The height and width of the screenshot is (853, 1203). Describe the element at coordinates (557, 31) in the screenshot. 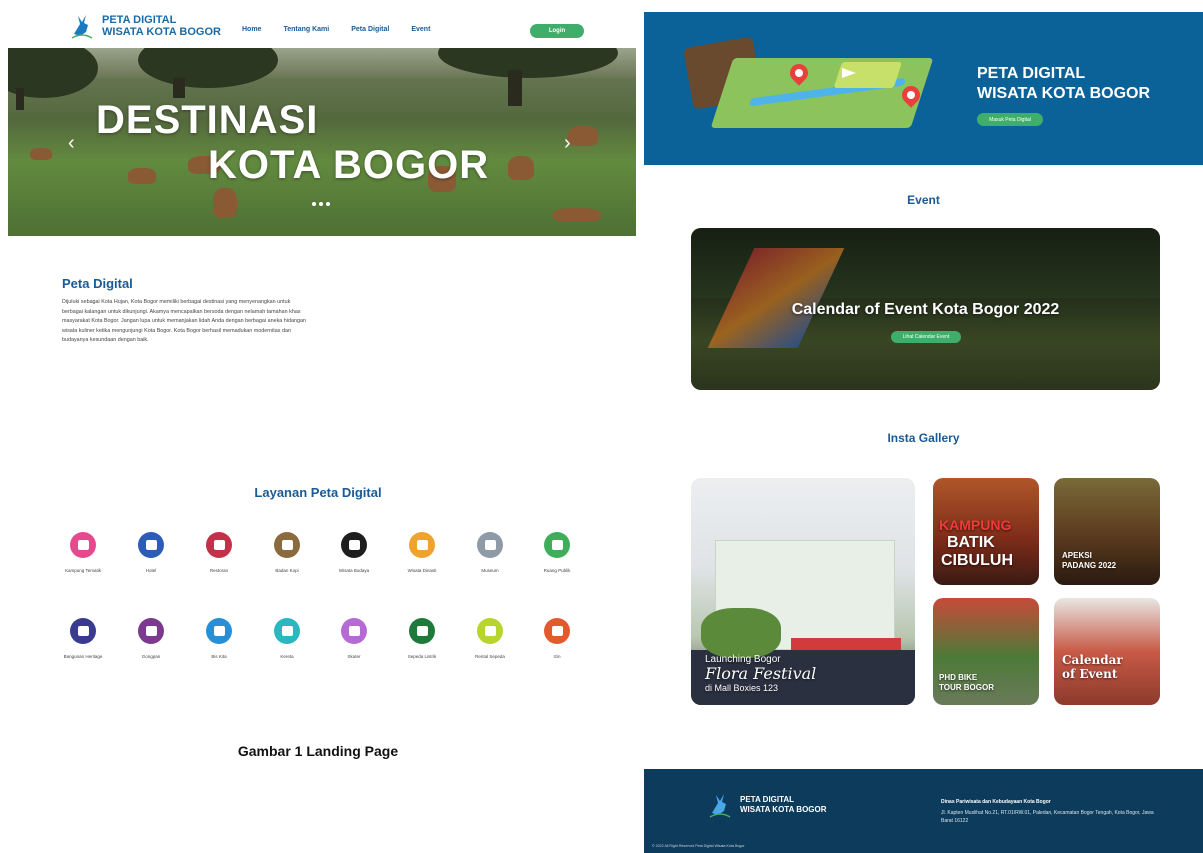

I see `login-button: Login` at that location.